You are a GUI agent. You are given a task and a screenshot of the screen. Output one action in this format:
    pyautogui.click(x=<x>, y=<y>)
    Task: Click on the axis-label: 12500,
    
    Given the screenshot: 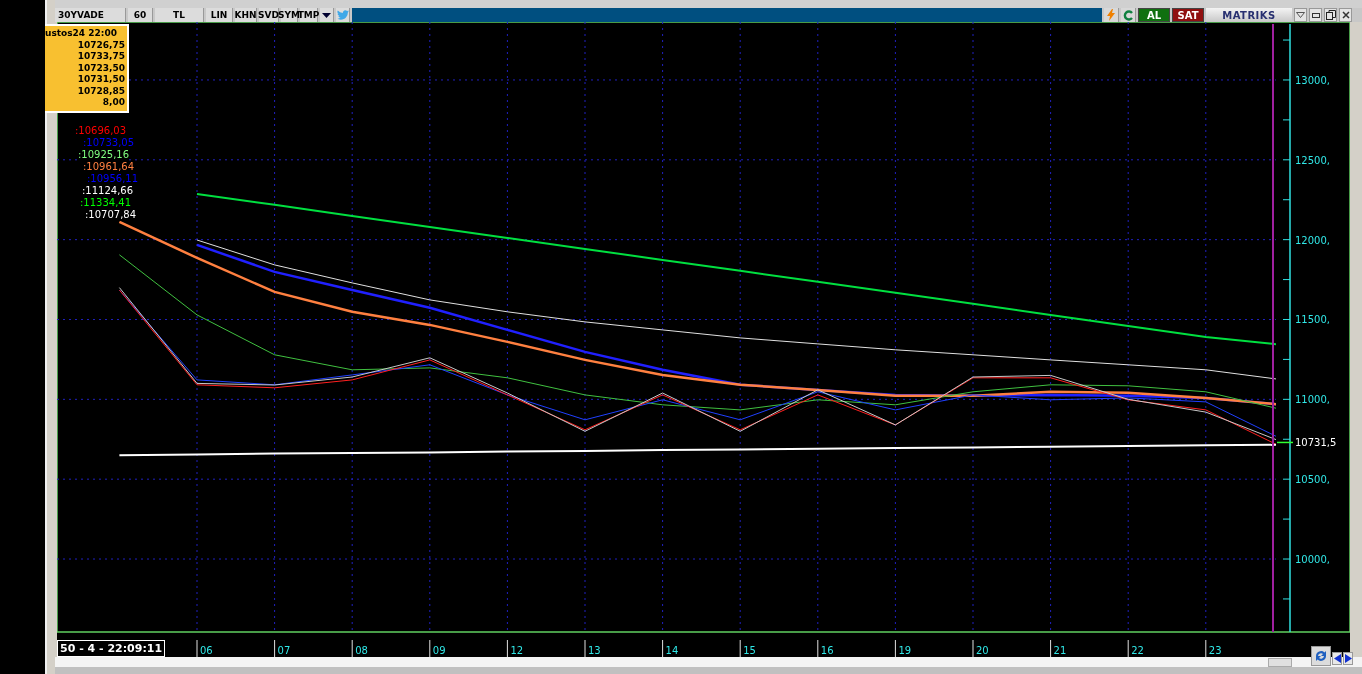 What is the action you would take?
    pyautogui.click(x=1312, y=160)
    